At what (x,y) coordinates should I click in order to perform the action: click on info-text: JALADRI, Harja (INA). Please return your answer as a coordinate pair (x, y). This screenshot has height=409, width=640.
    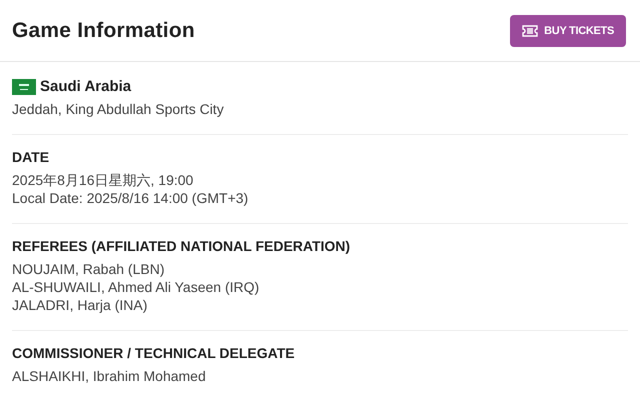
    Looking at the image, I should click on (80, 305).